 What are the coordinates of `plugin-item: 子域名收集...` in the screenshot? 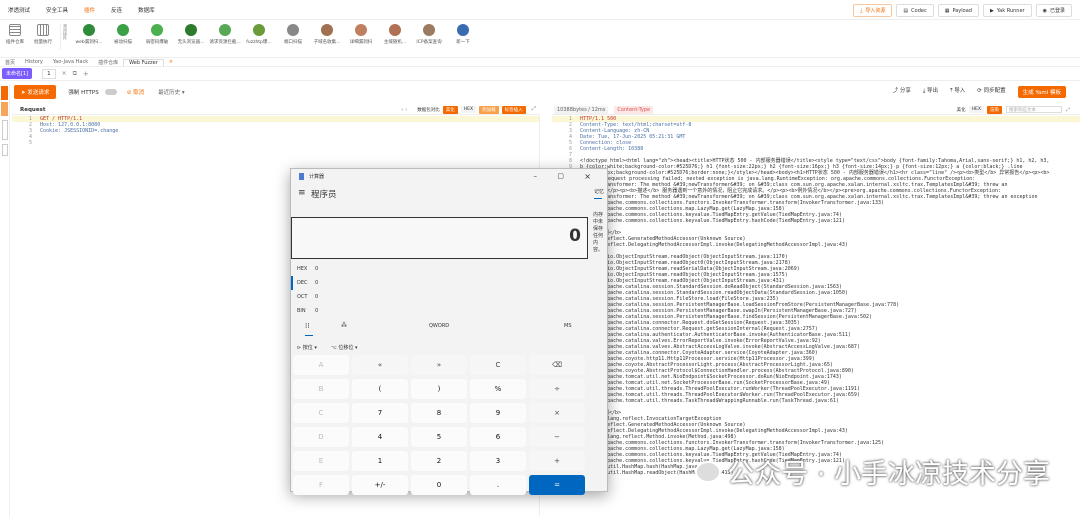 It's located at (327, 34).